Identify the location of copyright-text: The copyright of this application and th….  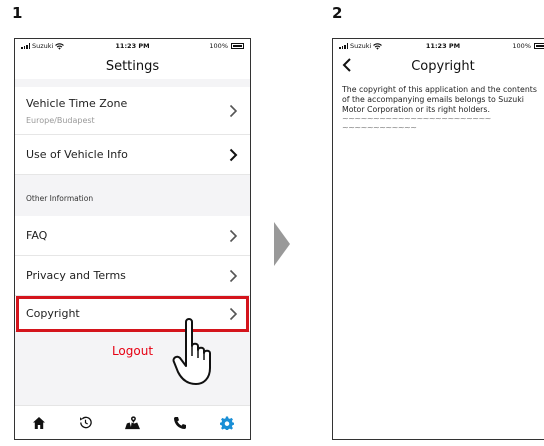
(438, 106).